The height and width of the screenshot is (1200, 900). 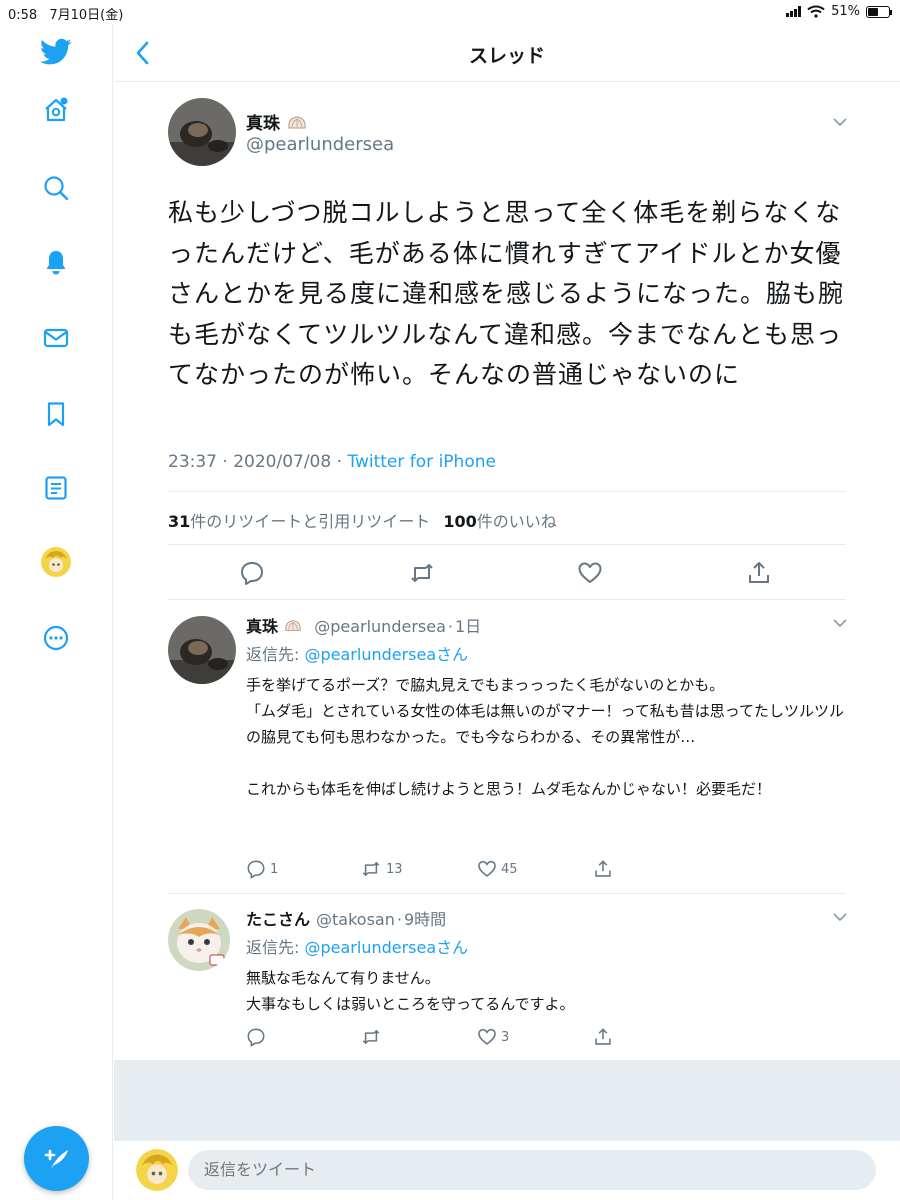 I want to click on main-tweet-handle: @pearlundersea, so click(x=320, y=144).